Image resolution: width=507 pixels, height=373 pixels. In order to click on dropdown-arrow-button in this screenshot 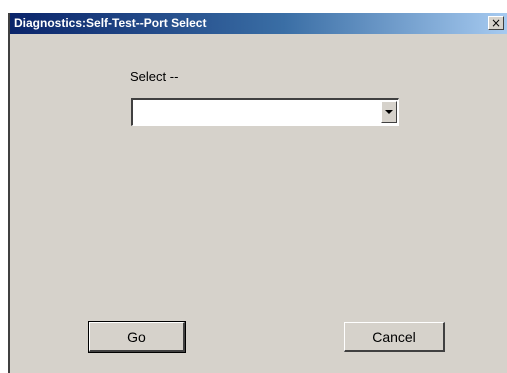, I will do `click(389, 112)`.